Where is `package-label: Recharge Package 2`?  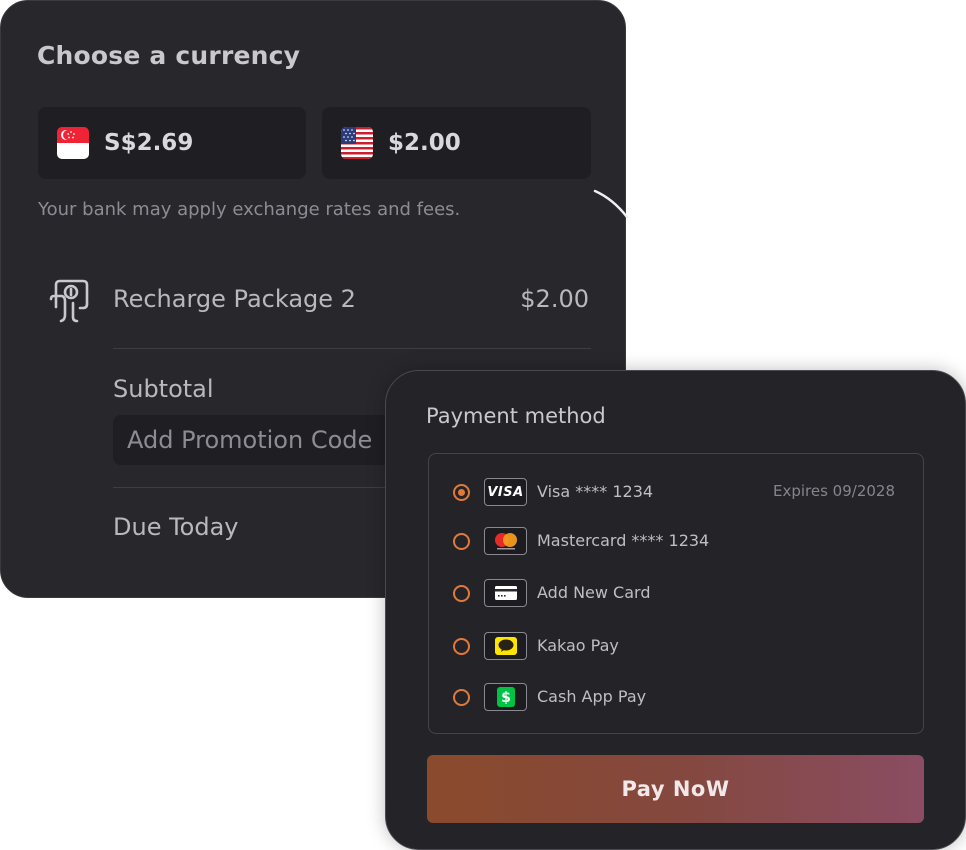
package-label: Recharge Package 2 is located at coordinates (234, 299).